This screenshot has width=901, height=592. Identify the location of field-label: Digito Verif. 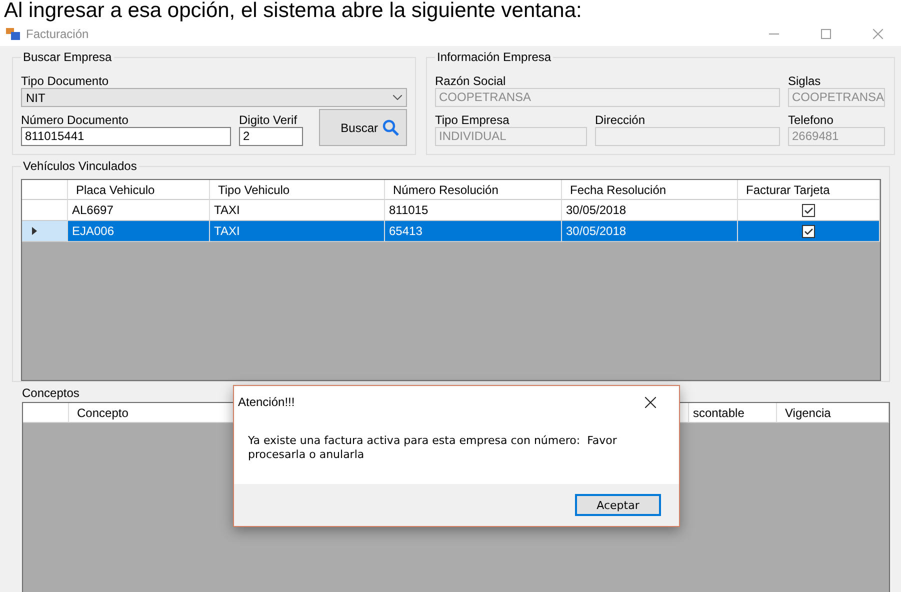
(268, 120).